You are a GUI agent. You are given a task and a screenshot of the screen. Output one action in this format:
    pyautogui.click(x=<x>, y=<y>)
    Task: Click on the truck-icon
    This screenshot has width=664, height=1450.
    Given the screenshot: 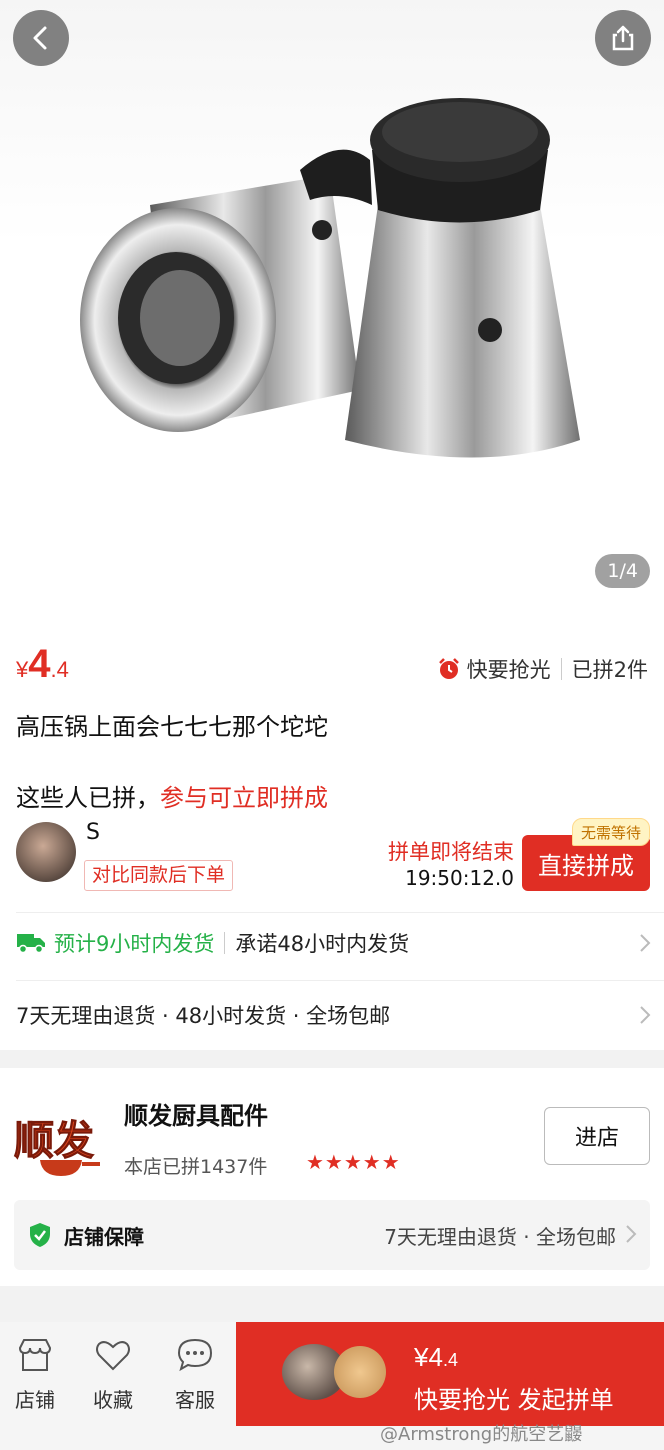 What is the action you would take?
    pyautogui.click(x=31, y=944)
    